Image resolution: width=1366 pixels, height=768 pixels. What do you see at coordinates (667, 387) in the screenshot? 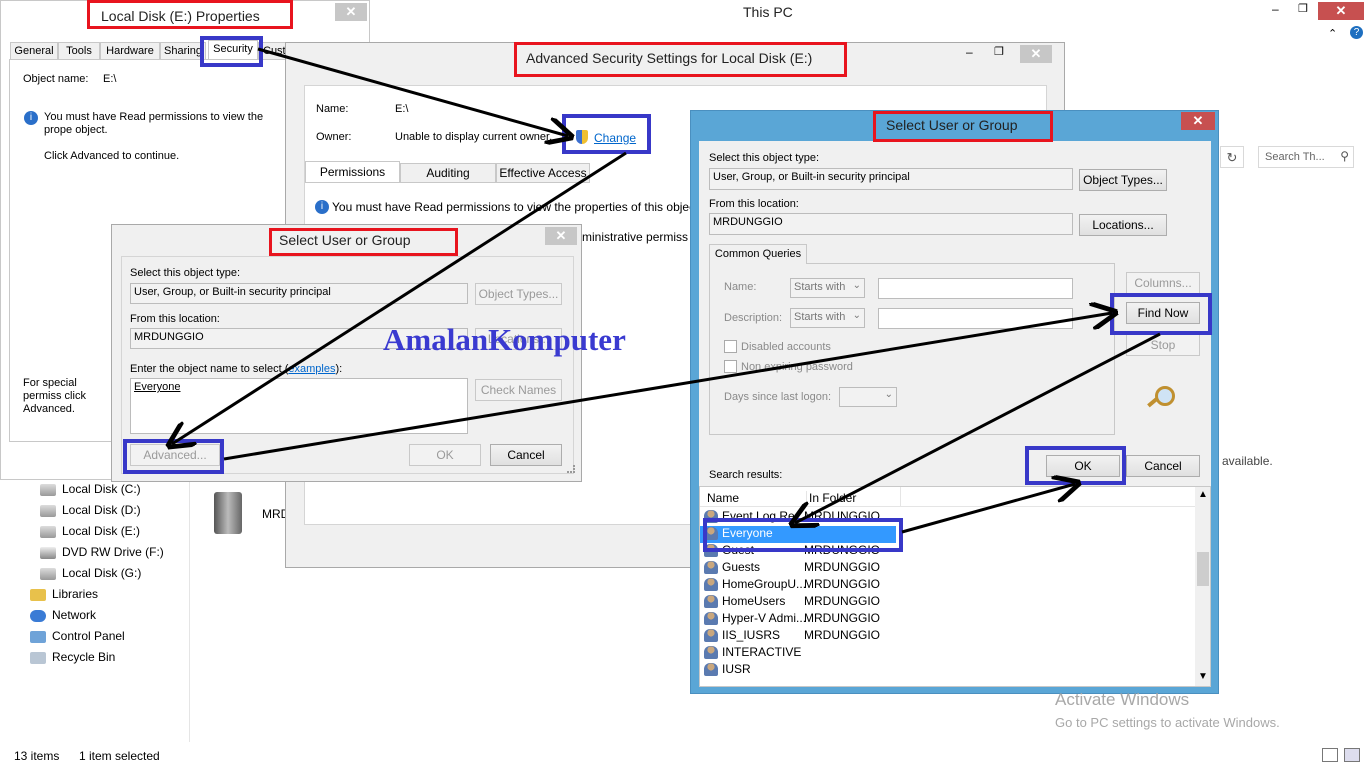
I see `arrow-advanced-to-find-now` at bounding box center [667, 387].